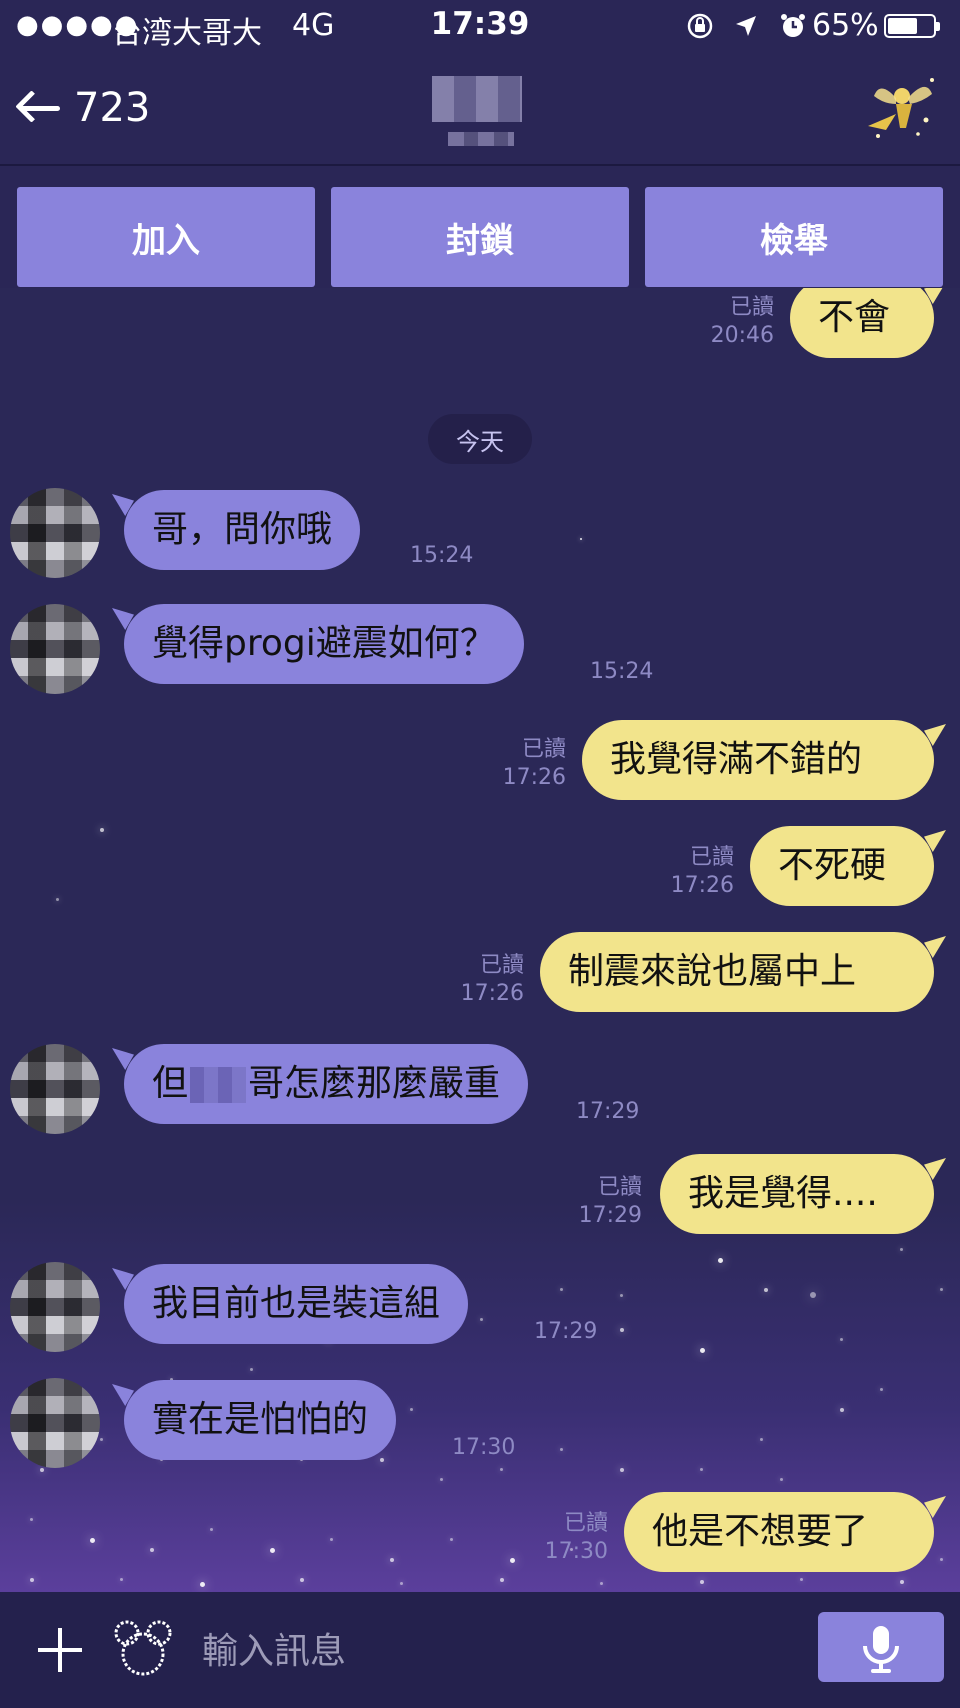 The height and width of the screenshot is (1708, 960). What do you see at coordinates (610, 1201) in the screenshot?
I see `read-receipt: 已讀 17:29` at bounding box center [610, 1201].